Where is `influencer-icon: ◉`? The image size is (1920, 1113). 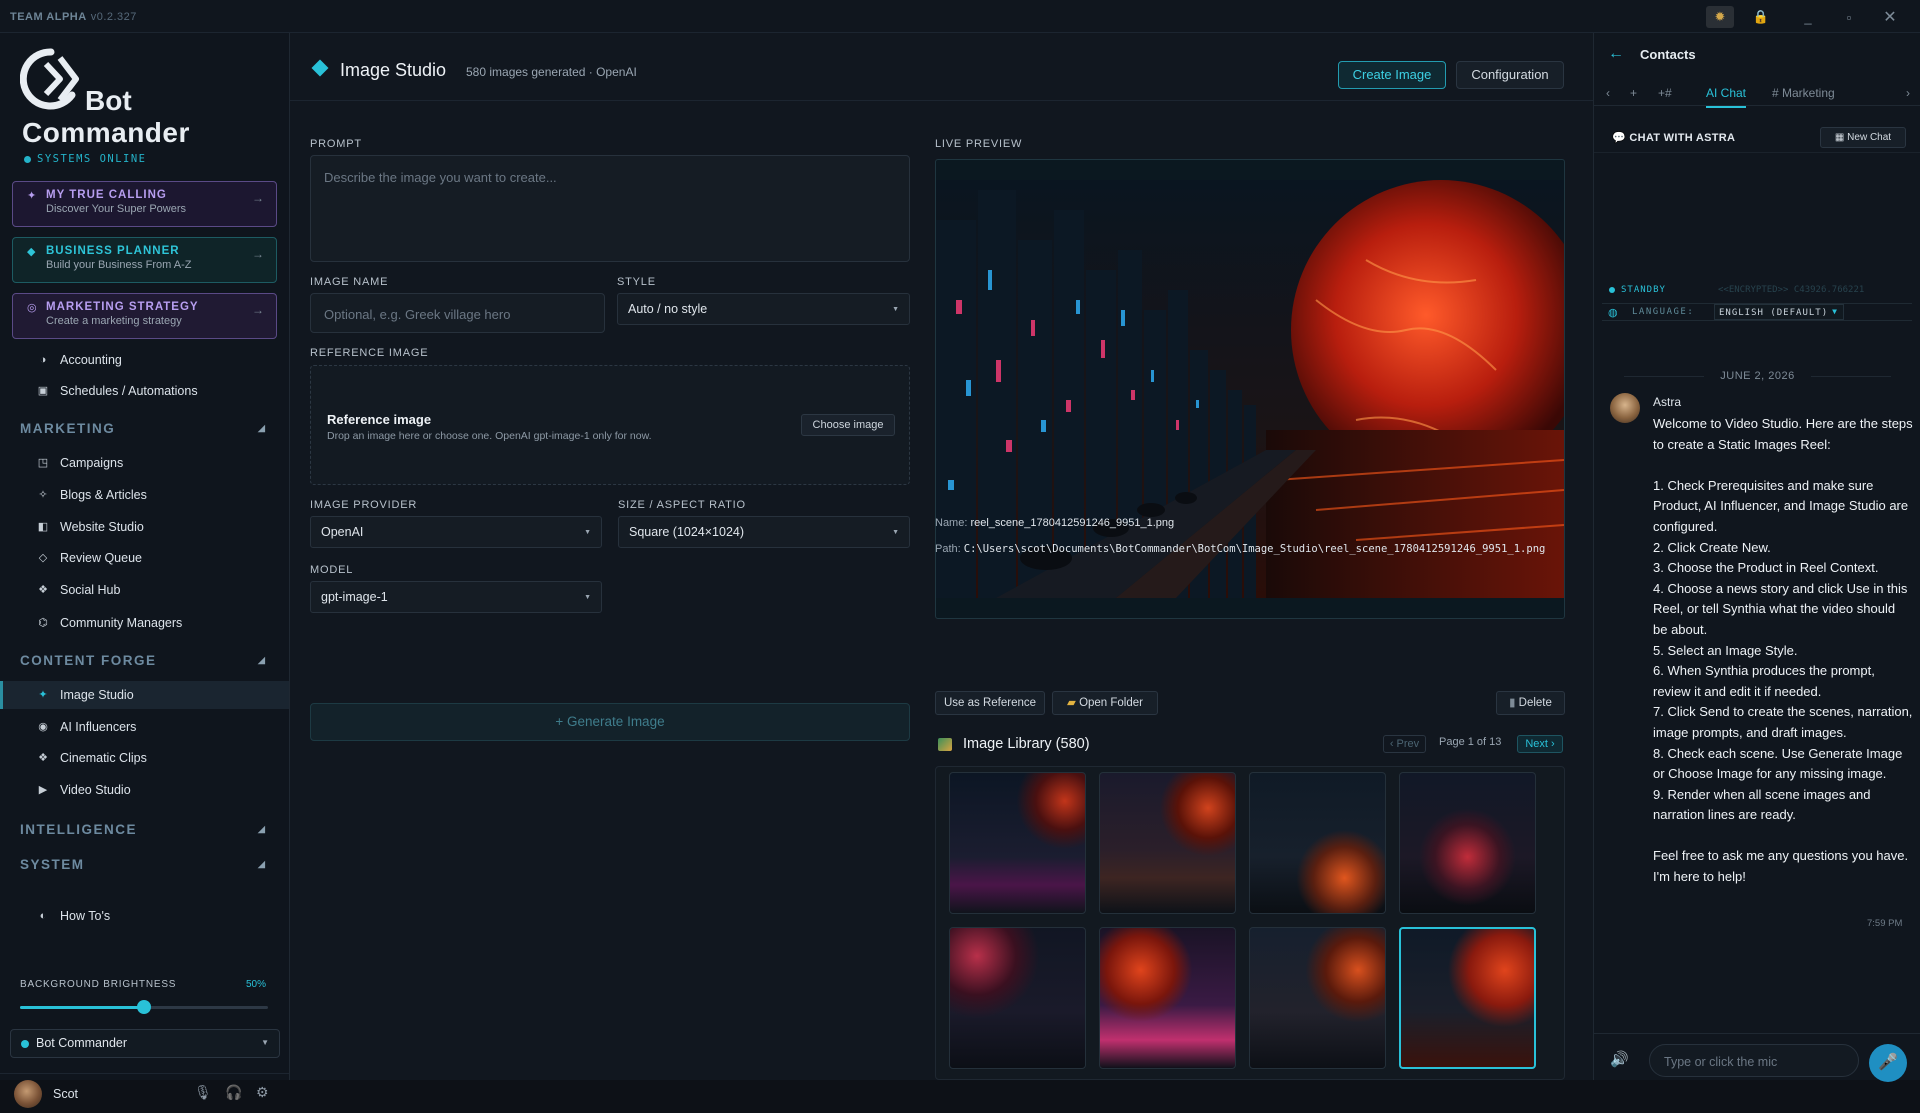
influencer-icon: ◉ is located at coordinates (43, 727).